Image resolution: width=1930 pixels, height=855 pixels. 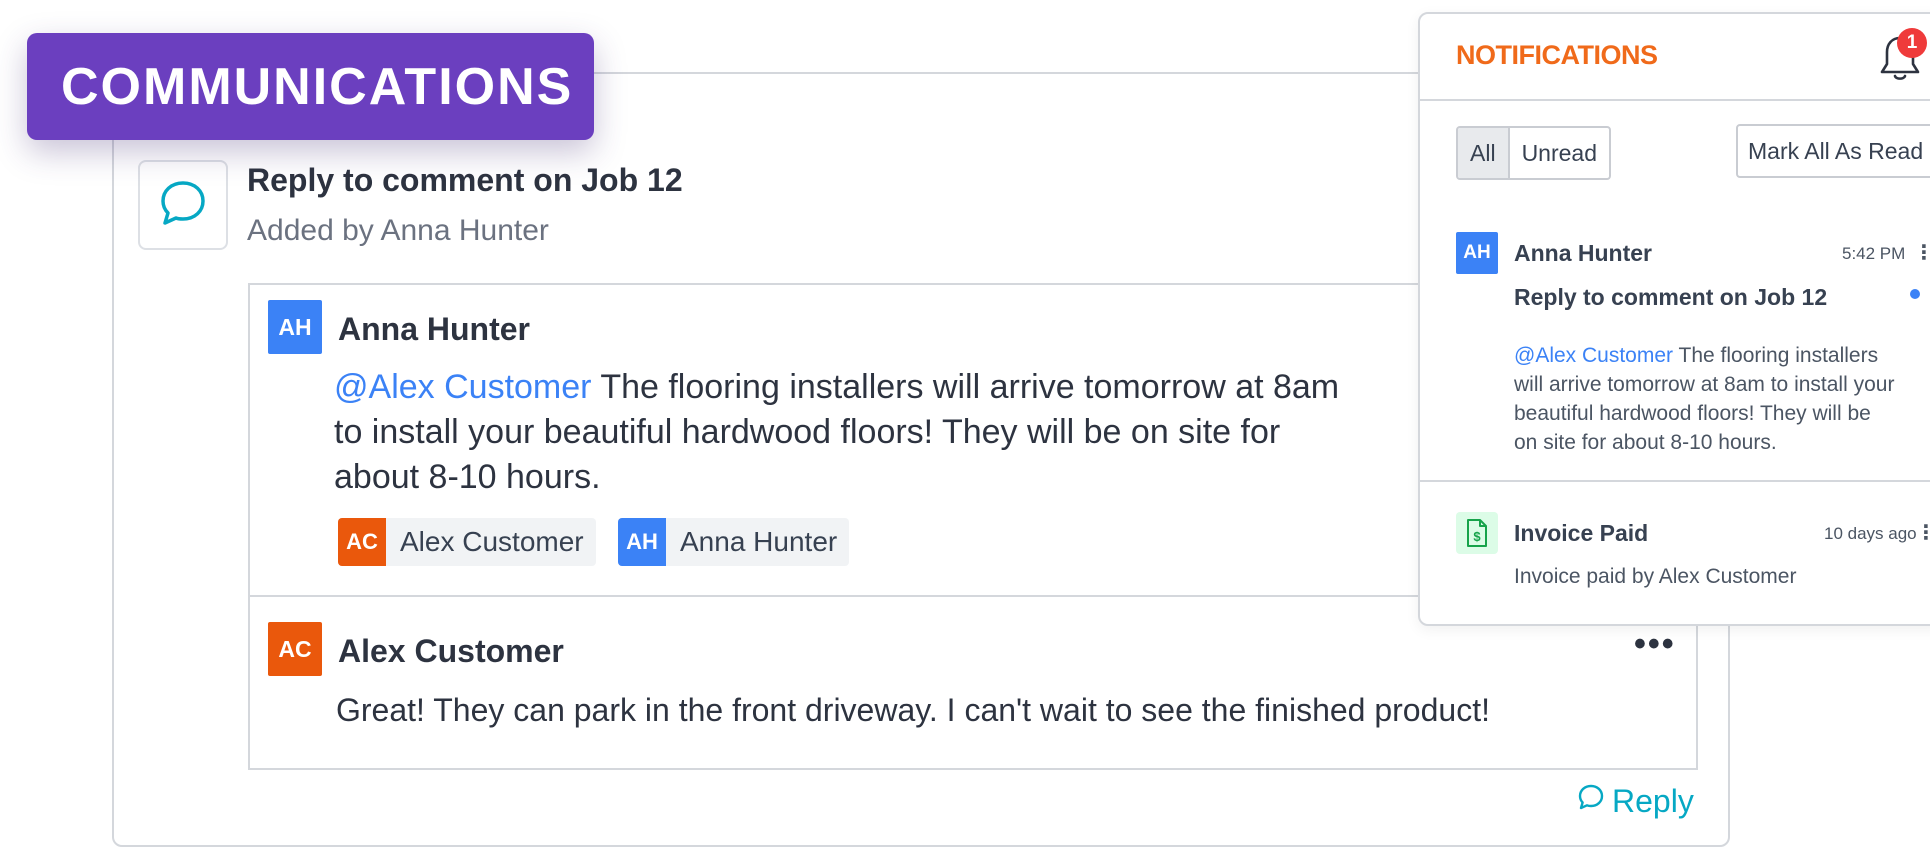 I want to click on notification-body-line: beautiful hardwood floors! They will be, so click(x=1692, y=413).